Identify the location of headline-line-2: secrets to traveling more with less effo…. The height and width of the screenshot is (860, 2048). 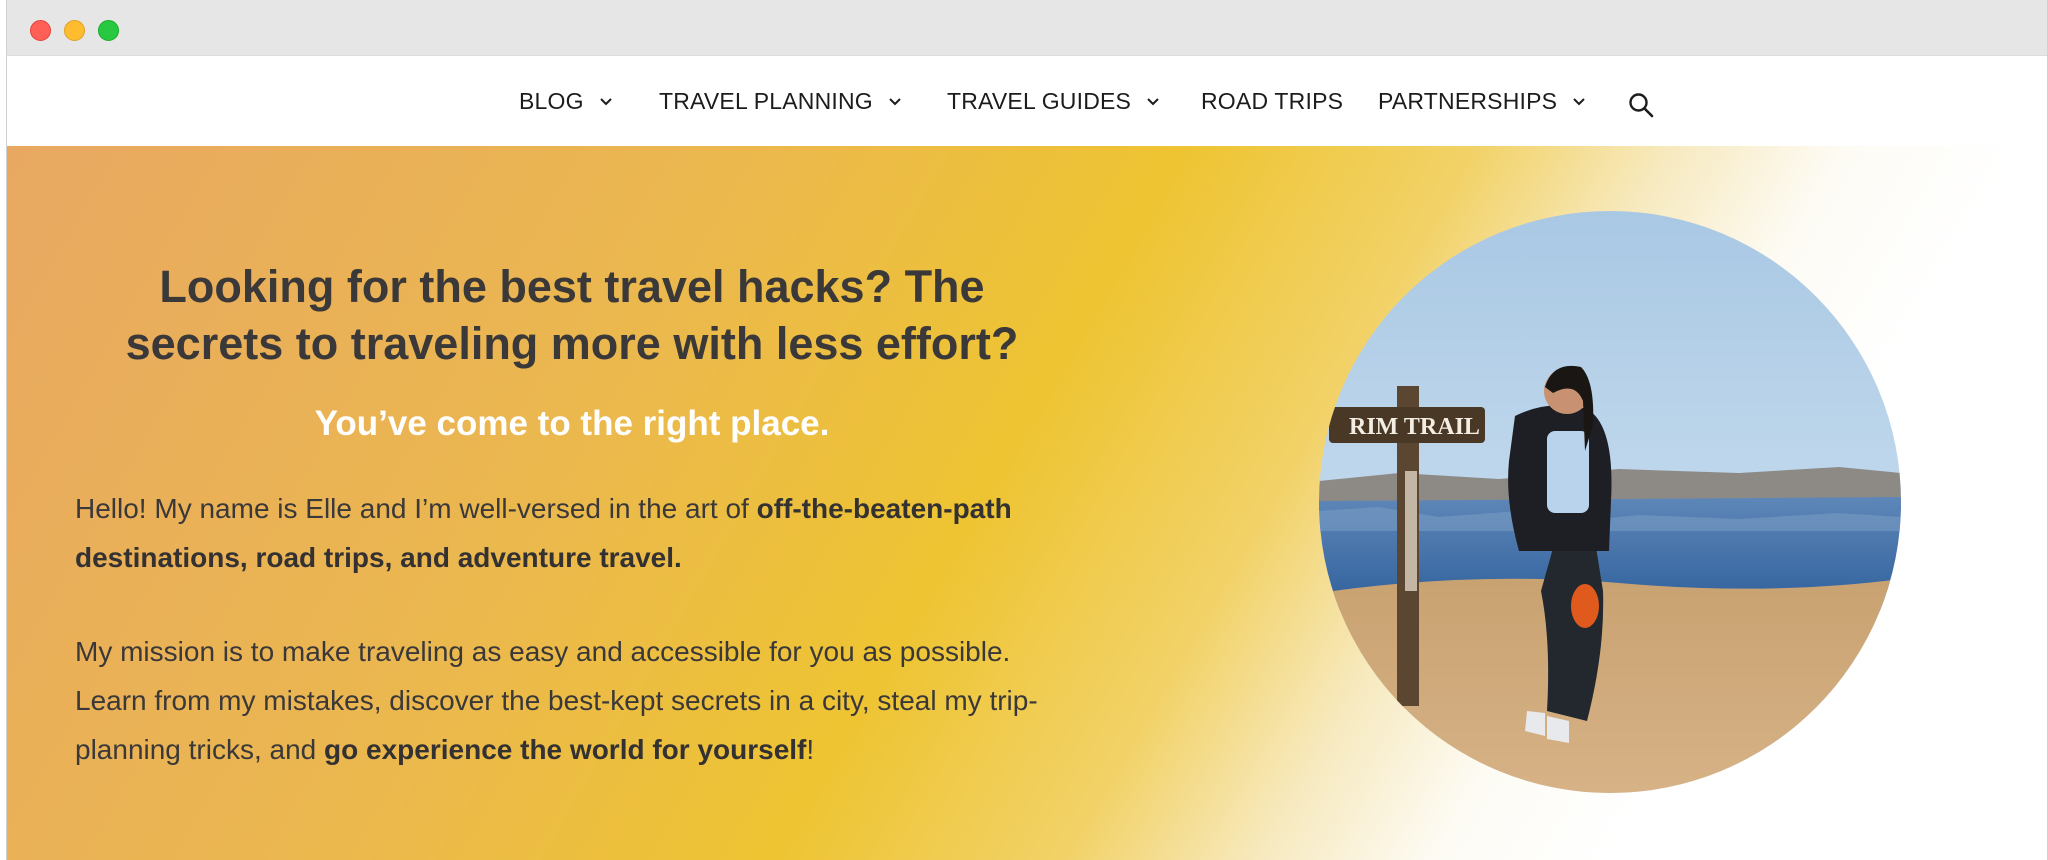
(572, 343).